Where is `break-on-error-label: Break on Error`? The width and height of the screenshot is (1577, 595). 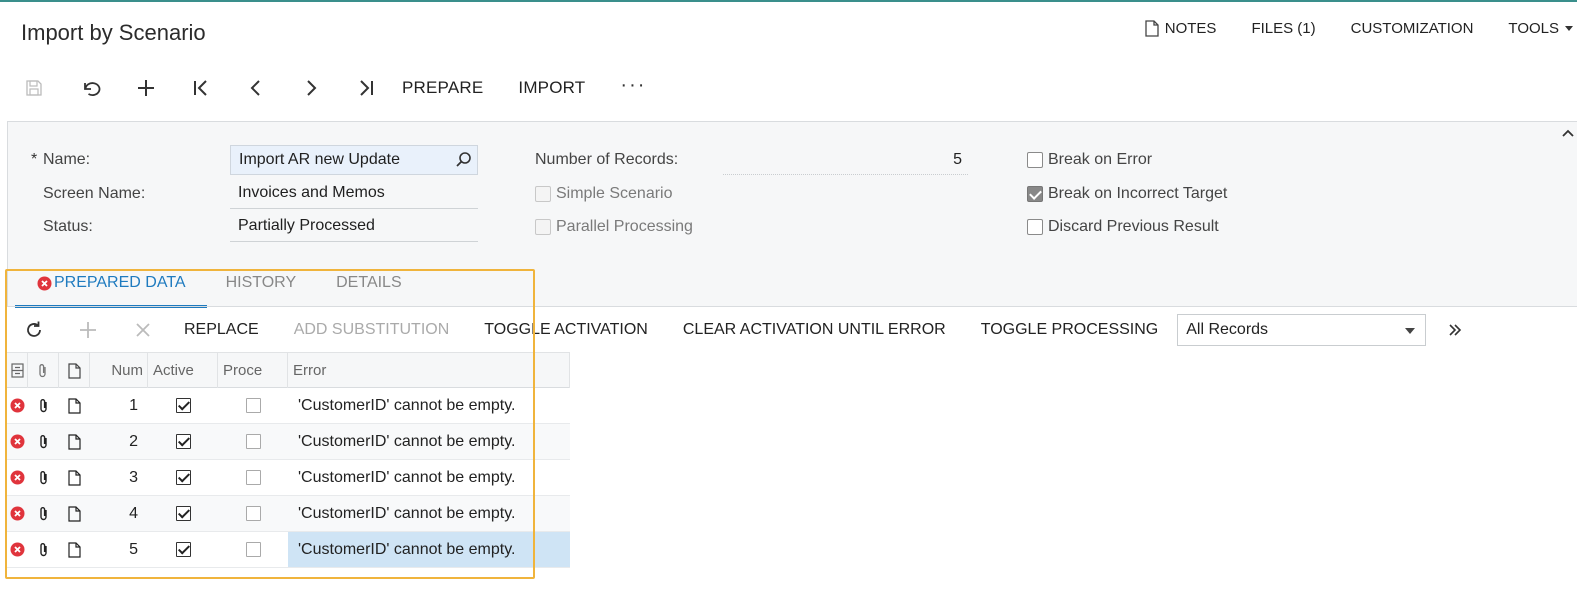
break-on-error-label: Break on Error is located at coordinates (1100, 159).